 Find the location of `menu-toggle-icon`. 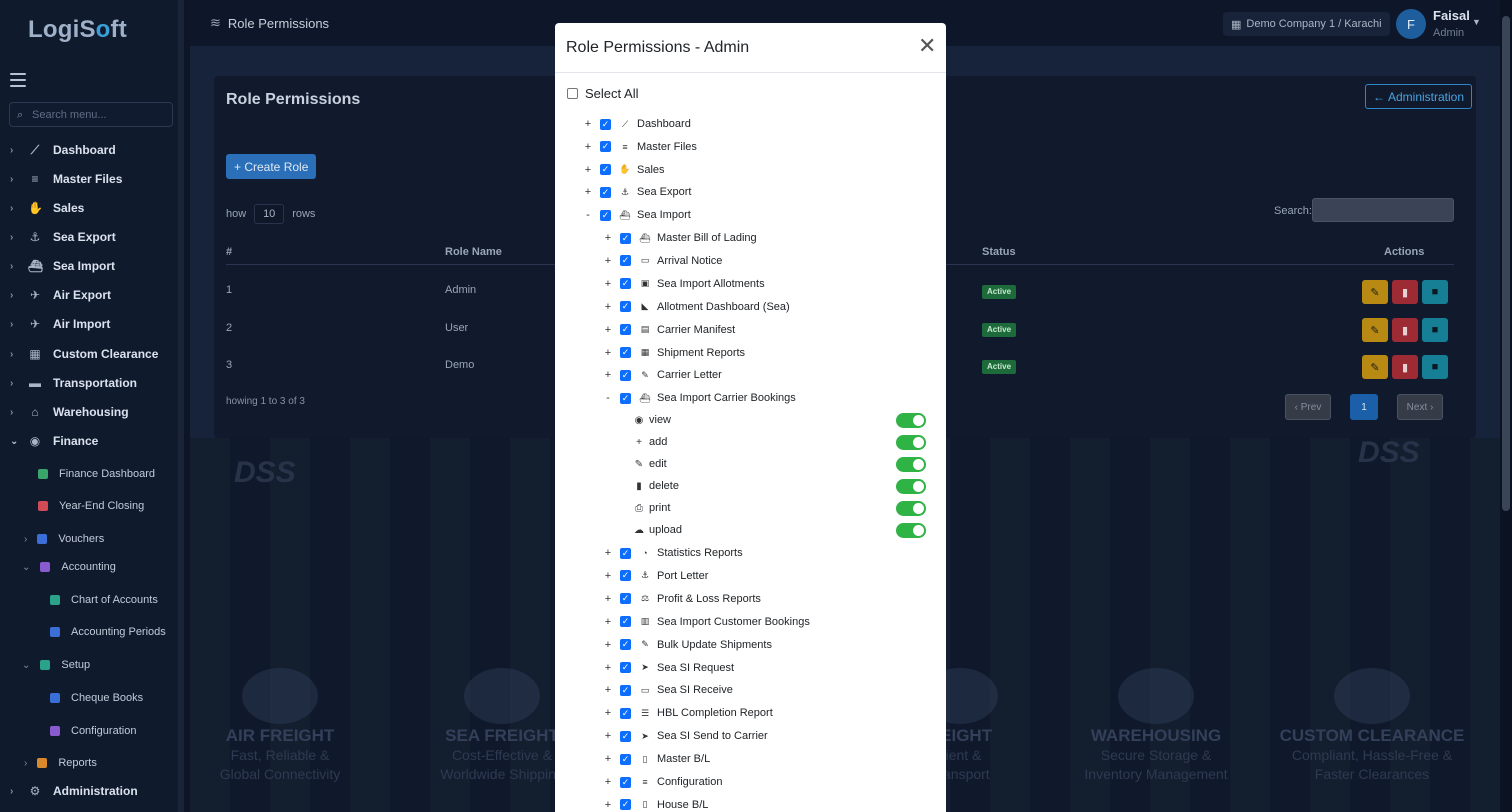

menu-toggle-icon is located at coordinates (18, 80).